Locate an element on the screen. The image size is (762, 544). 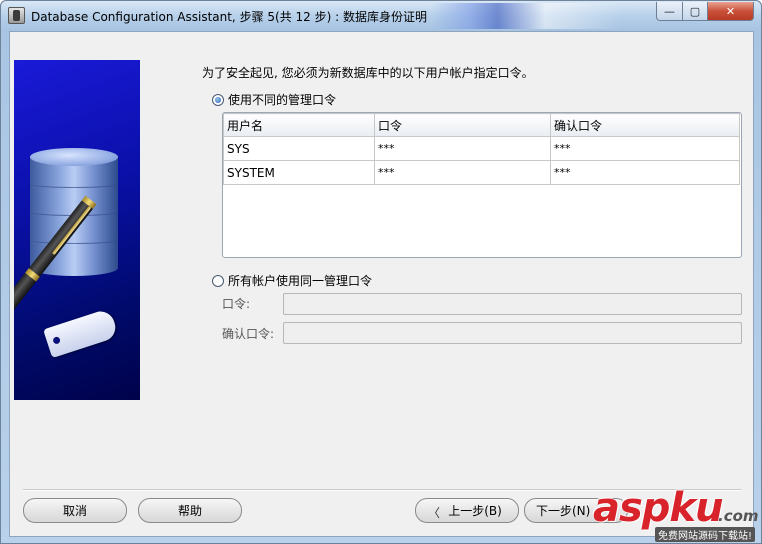
column-header-username: 用户名 is located at coordinates (299, 125).